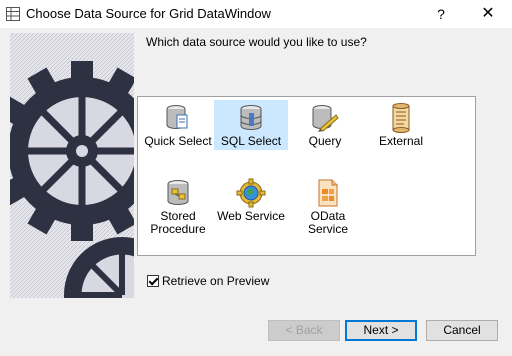 Image resolution: width=512 pixels, height=356 pixels. Describe the element at coordinates (178, 192) in the screenshot. I see `stored-procedure-icon` at that location.